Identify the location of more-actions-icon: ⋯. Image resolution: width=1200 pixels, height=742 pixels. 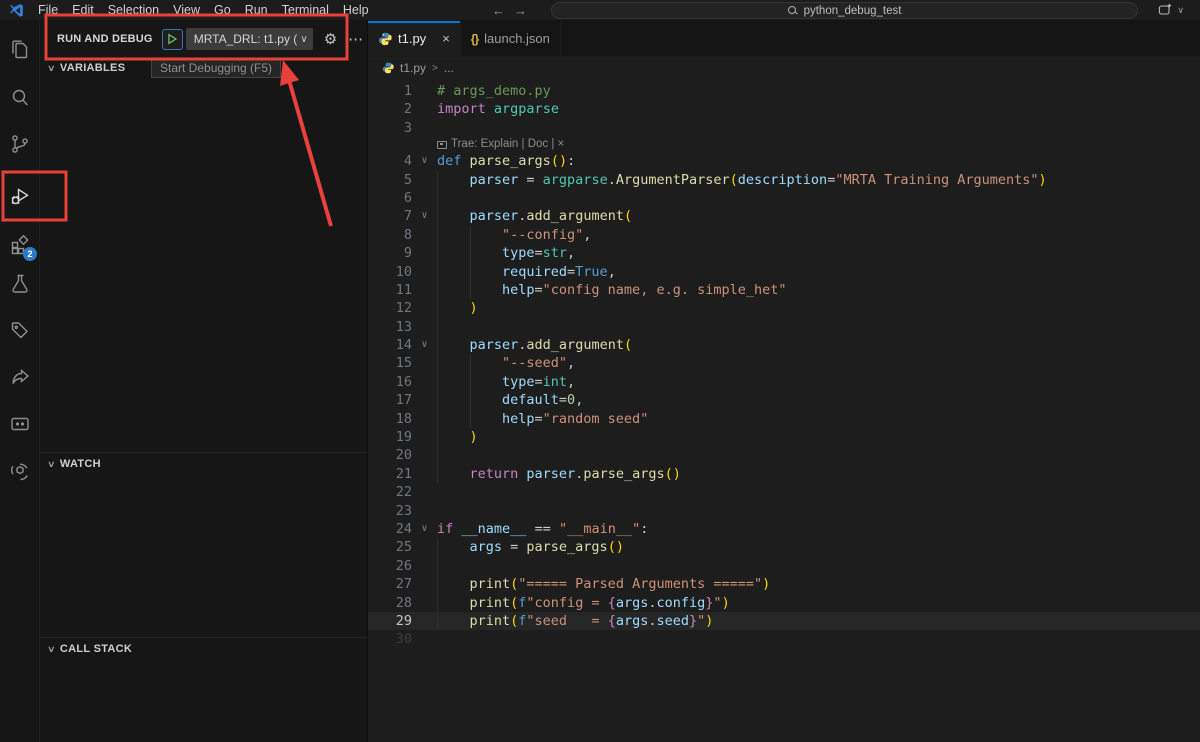
(356, 39).